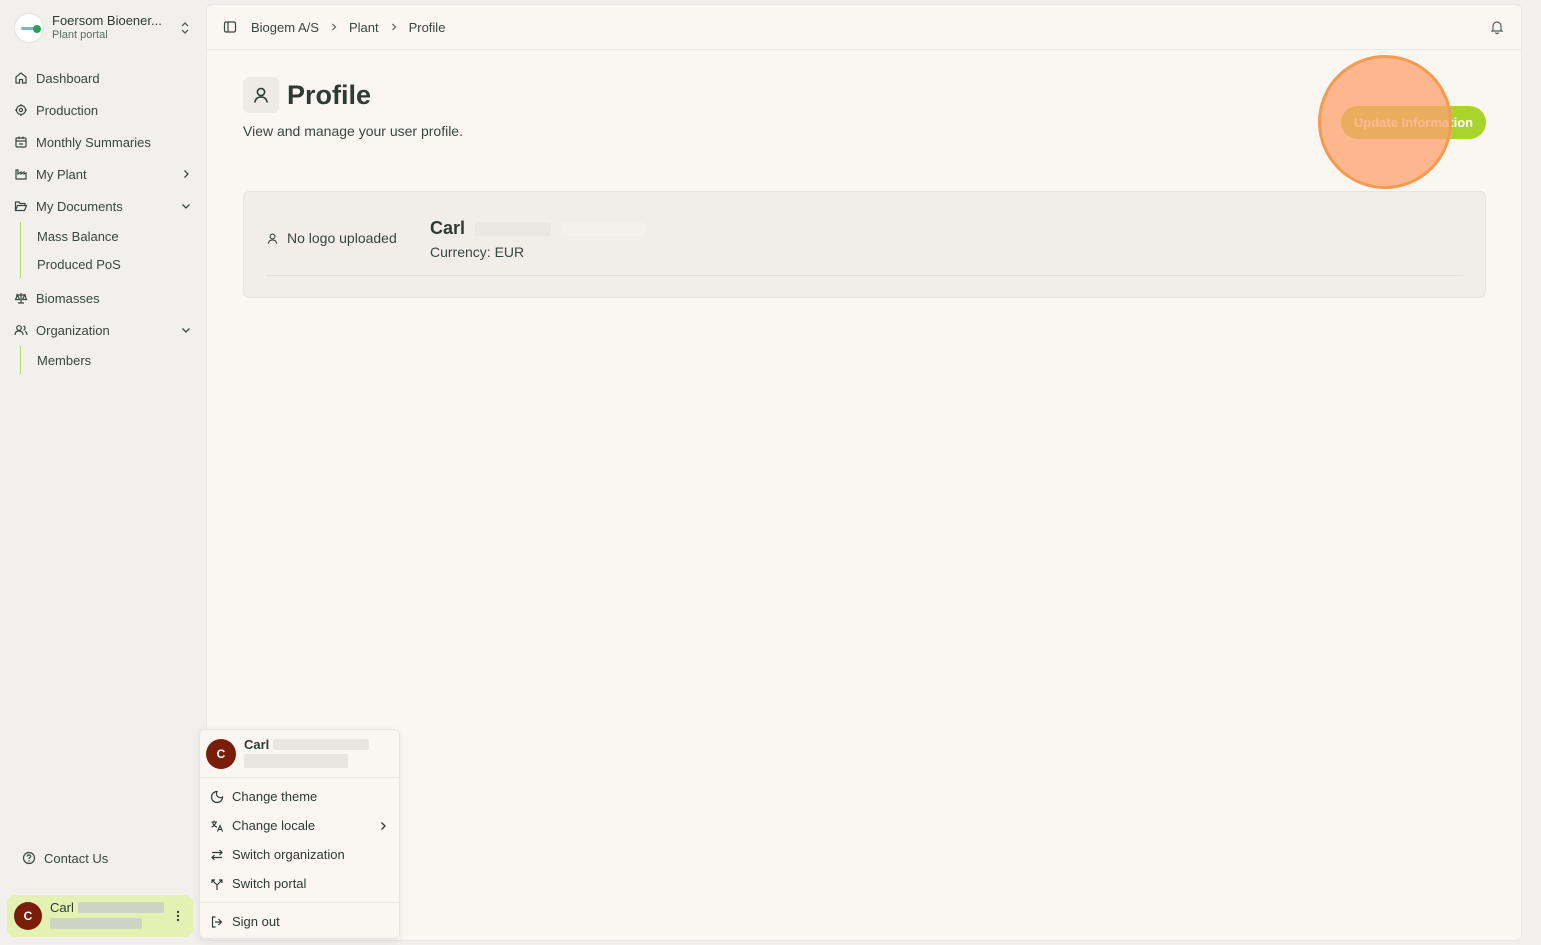  I want to click on split-icon, so click(217, 884).